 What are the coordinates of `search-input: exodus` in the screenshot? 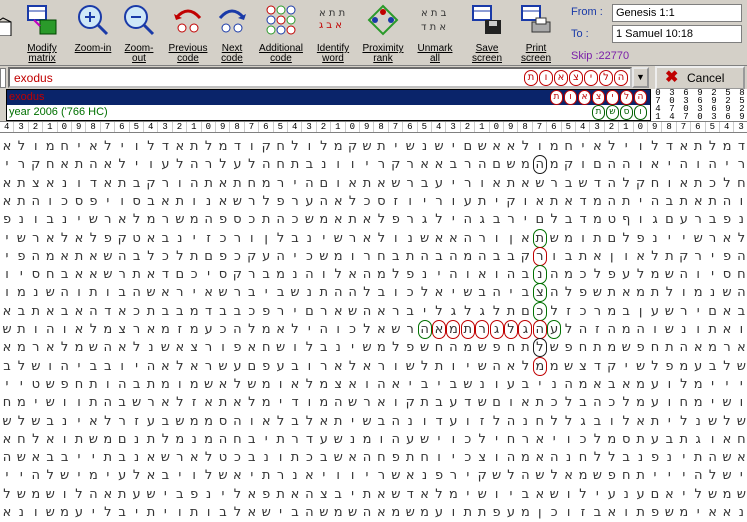 It's located at (33, 78).